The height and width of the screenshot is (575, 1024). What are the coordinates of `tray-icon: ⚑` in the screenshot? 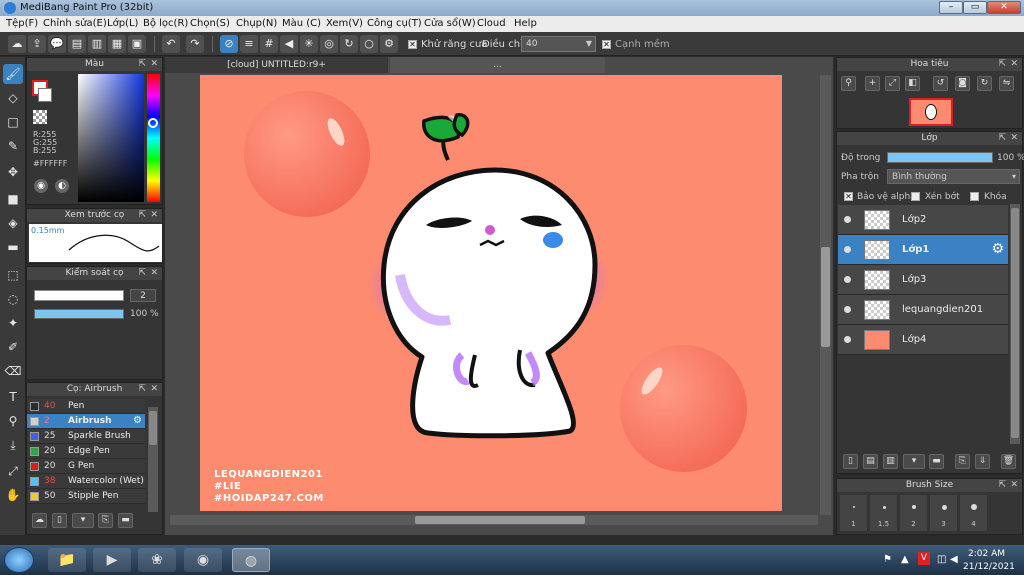 It's located at (887, 559).